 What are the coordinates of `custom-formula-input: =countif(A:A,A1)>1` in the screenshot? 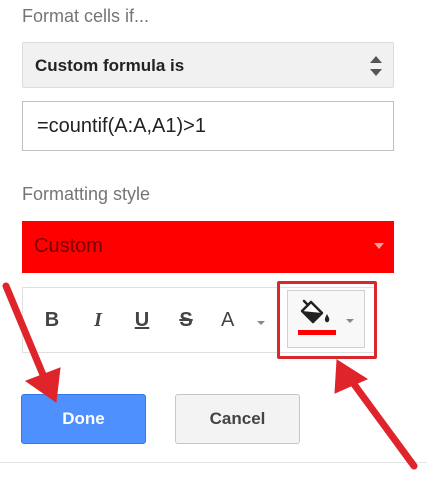 It's located at (208, 126).